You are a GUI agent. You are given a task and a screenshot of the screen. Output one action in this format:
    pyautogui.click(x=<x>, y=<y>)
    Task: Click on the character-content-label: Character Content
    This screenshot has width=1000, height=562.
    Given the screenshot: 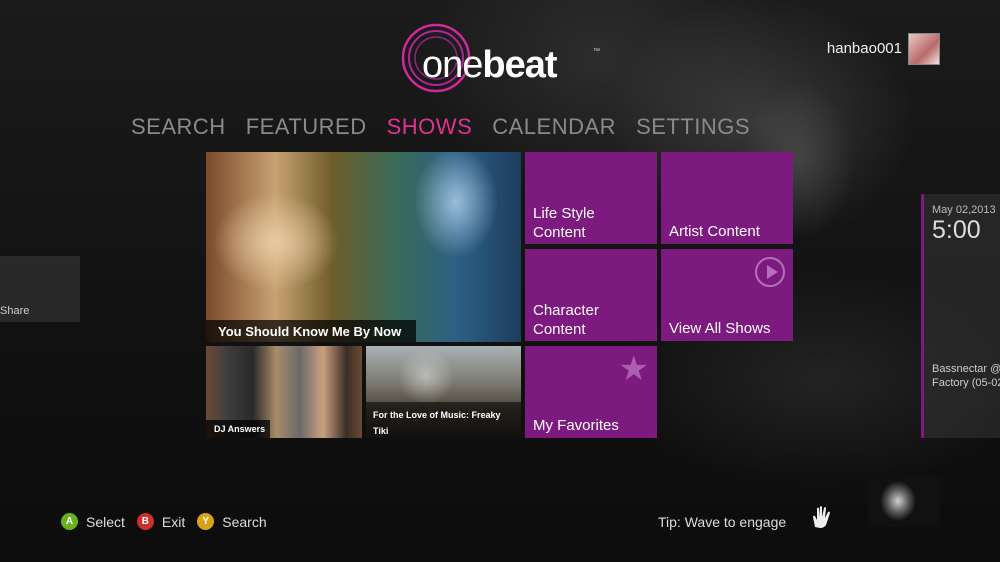 What is the action you would take?
    pyautogui.click(x=566, y=320)
    